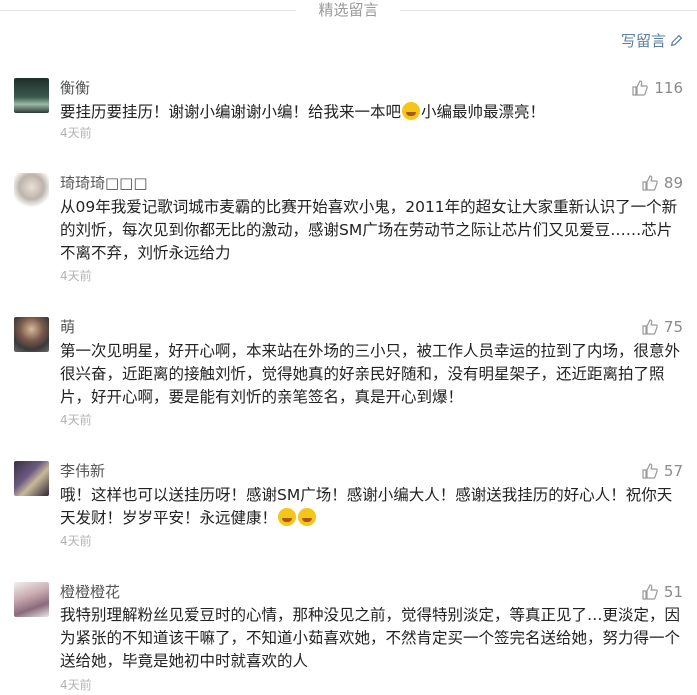 The image size is (697, 695). Describe the element at coordinates (231, 112) in the screenshot. I see `comment-text-part: 要挂历要挂历！谢谢小编谢谢小编！给我来一本吧` at that location.